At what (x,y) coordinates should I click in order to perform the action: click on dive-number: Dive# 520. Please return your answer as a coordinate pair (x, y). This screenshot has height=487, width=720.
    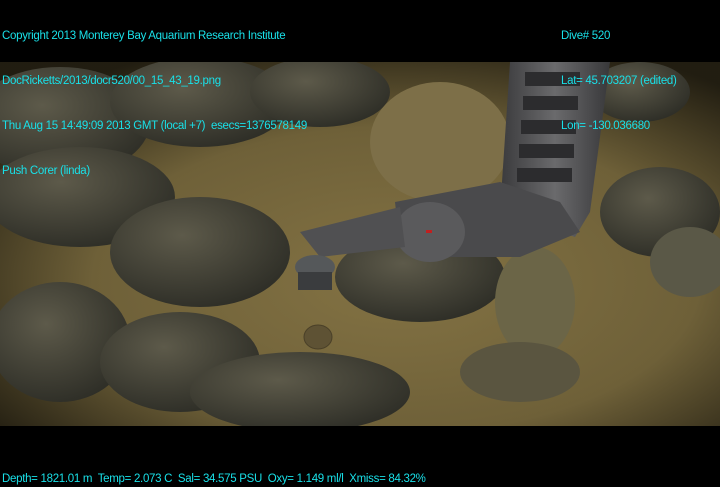
    Looking at the image, I should click on (586, 36).